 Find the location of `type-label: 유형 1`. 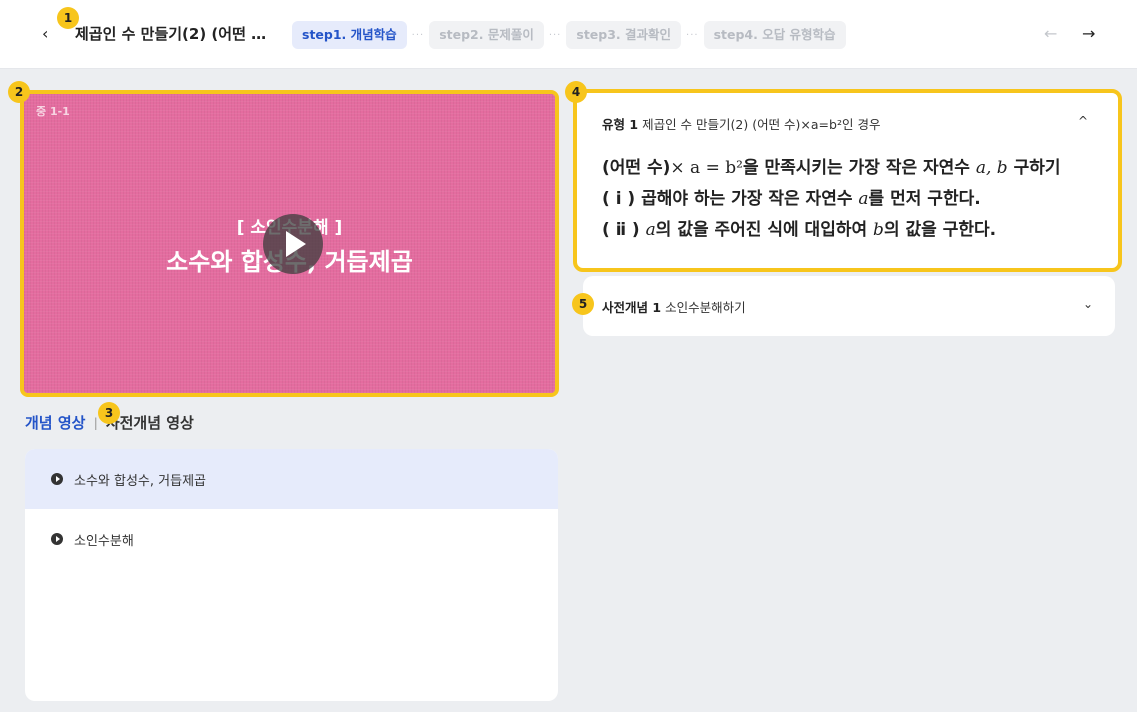

type-label: 유형 1 is located at coordinates (620, 124).